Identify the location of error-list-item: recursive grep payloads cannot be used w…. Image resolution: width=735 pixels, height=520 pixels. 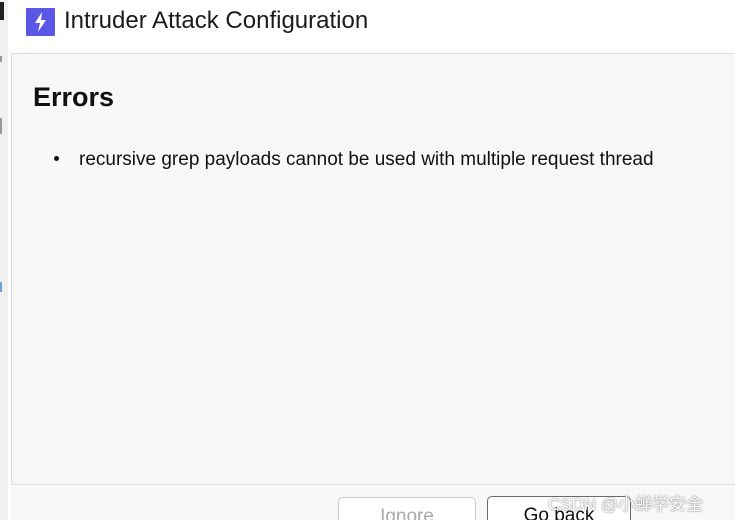
(354, 160).